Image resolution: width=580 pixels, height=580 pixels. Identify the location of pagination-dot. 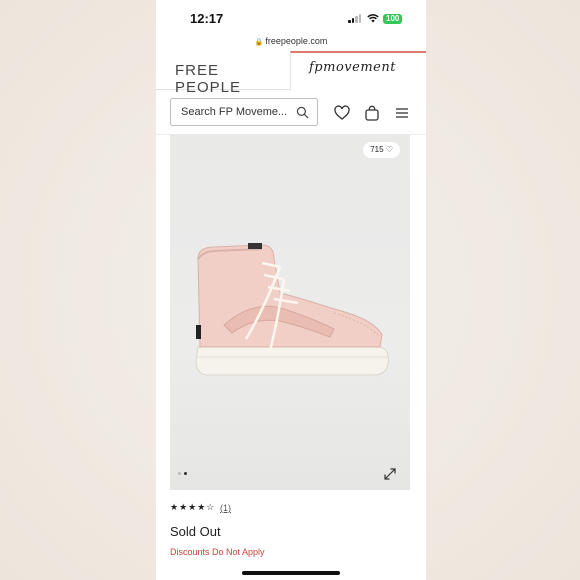
(179, 473).